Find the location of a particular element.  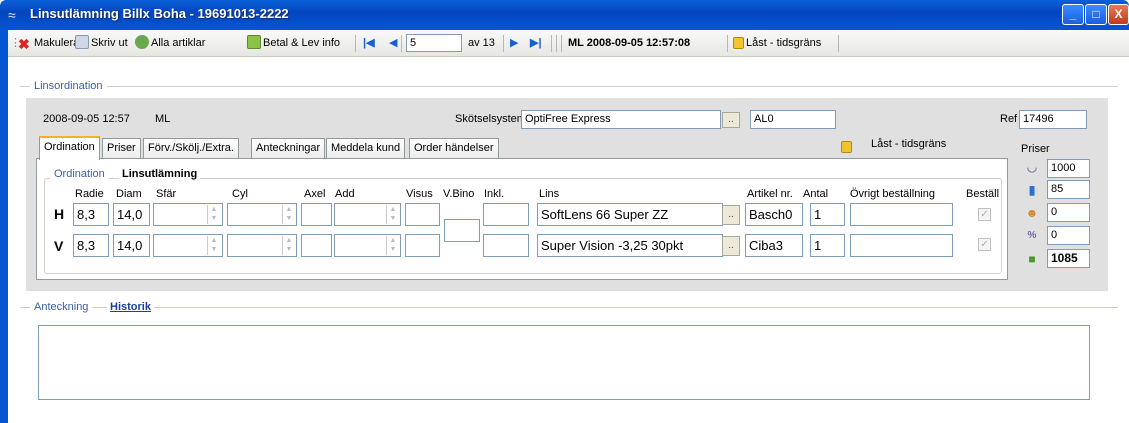

care-system-field: OptiFree Express is located at coordinates (621, 119).